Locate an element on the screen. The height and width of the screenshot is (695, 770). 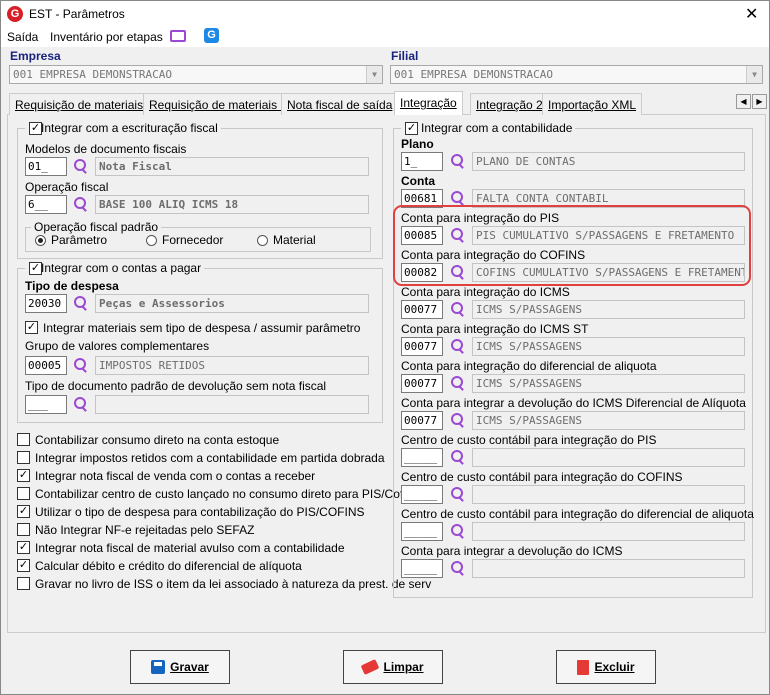
plano-label: Plano is located at coordinates (417, 144).